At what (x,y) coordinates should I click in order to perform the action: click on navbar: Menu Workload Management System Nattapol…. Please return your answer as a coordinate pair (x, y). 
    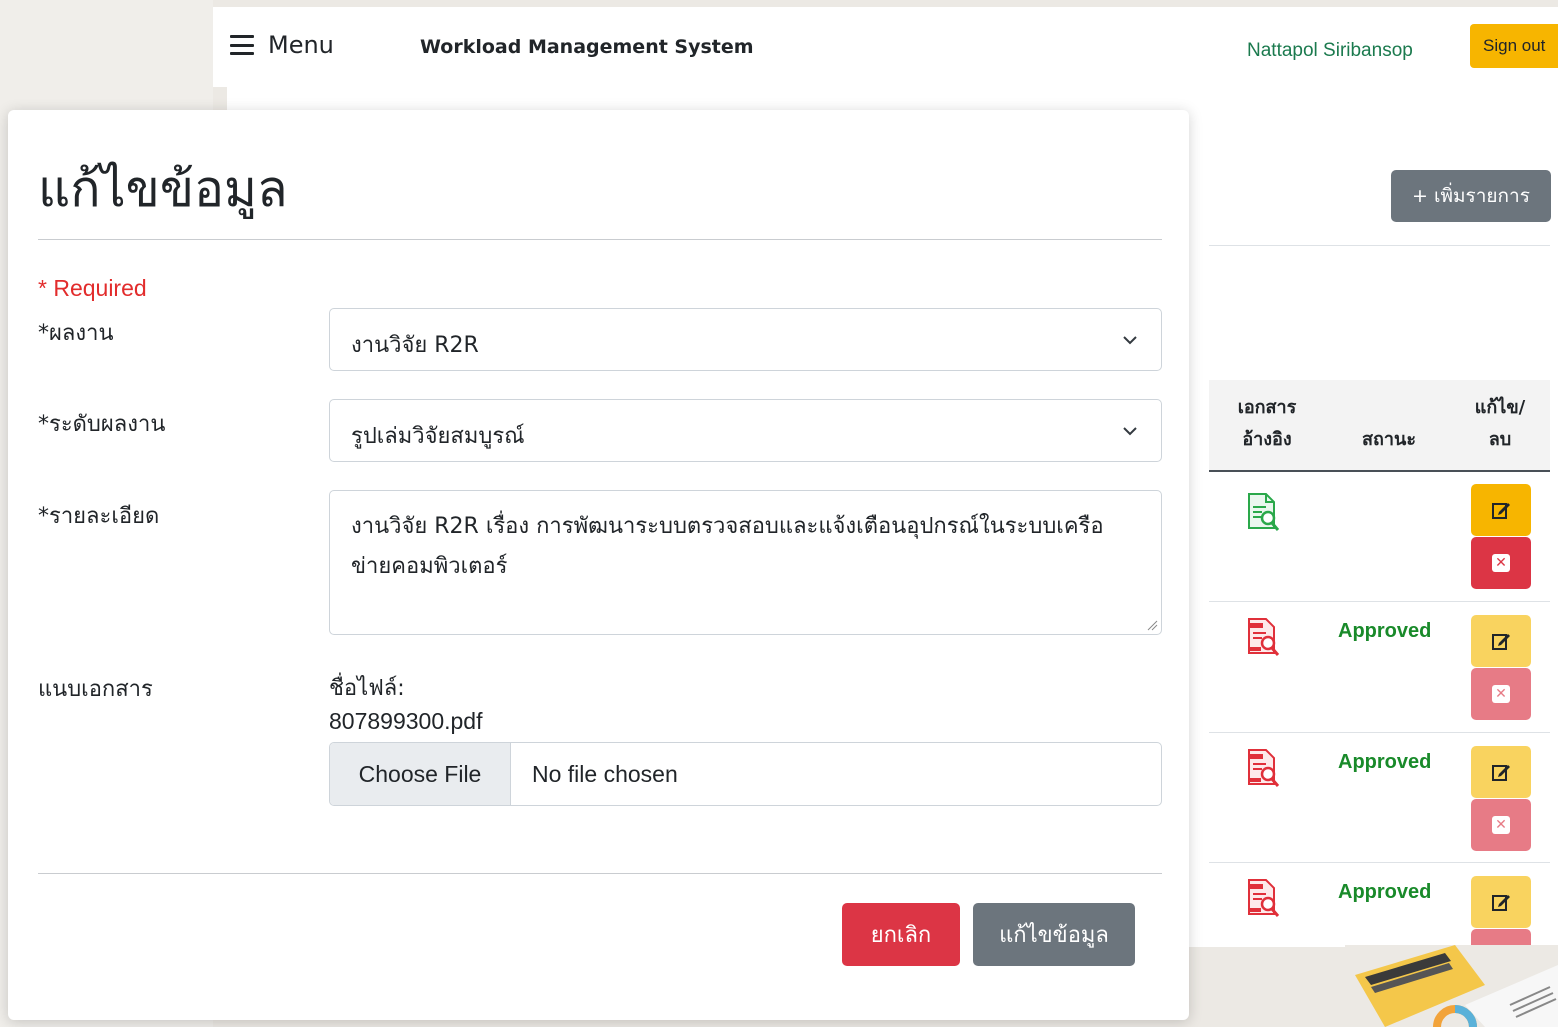
    Looking at the image, I should click on (885, 47).